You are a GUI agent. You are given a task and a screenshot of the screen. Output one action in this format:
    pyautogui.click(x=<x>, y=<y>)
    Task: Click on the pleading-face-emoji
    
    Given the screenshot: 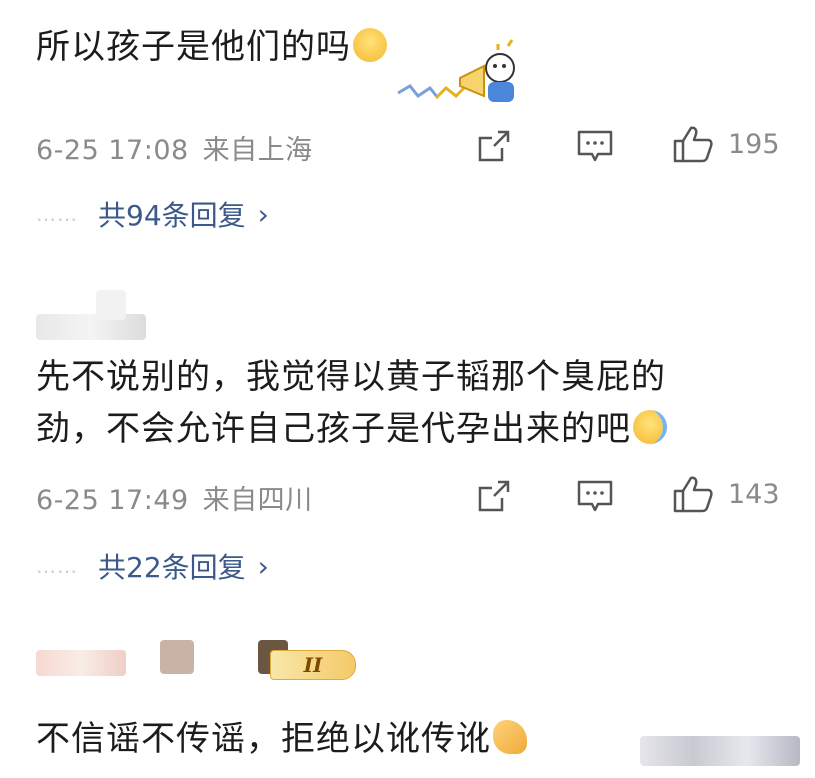 What is the action you would take?
    pyautogui.click(x=370, y=45)
    